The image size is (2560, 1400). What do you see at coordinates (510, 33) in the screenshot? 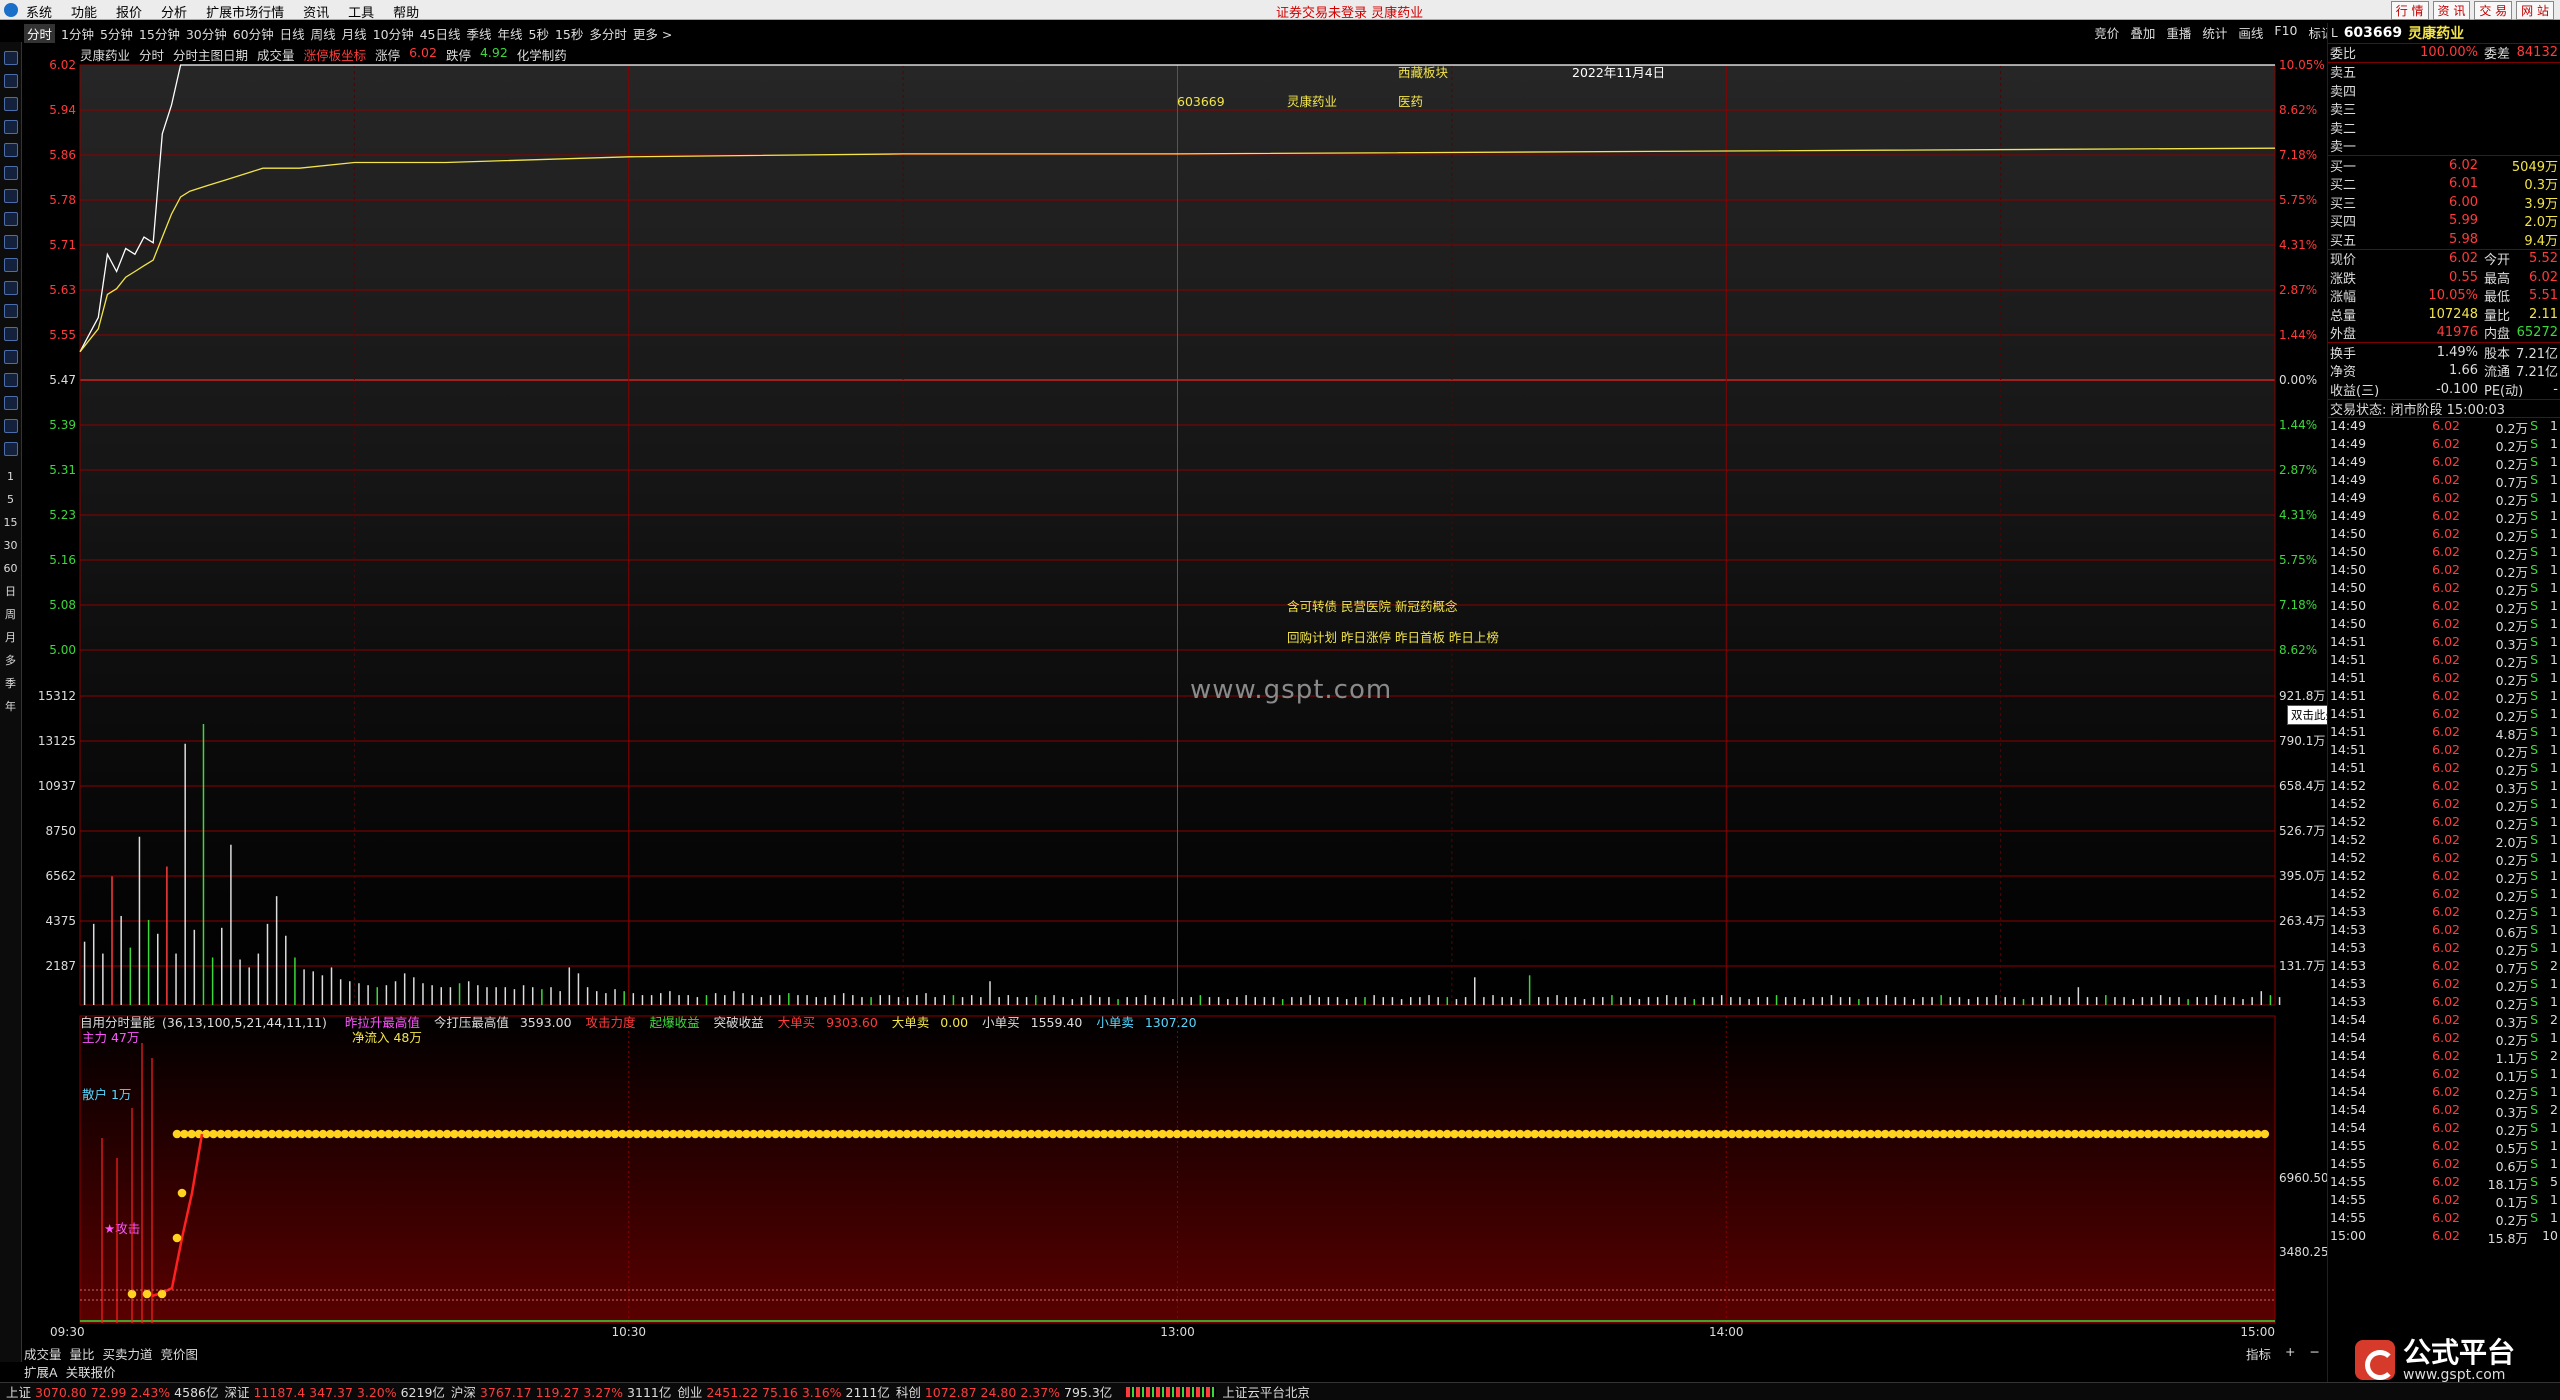
I see `period-tab: 年线` at bounding box center [510, 33].